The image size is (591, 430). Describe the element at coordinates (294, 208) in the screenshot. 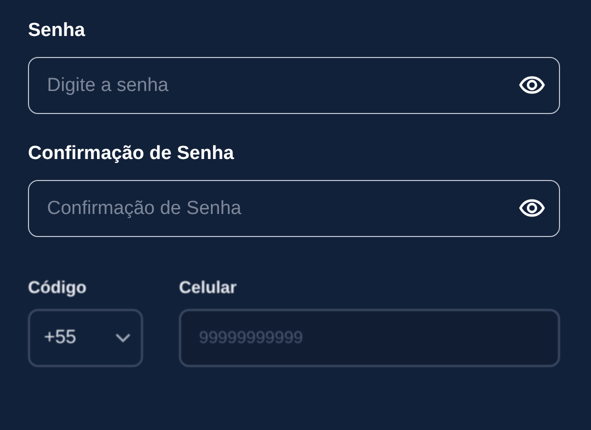

I see `password-field: Confirmação de Senha` at that location.